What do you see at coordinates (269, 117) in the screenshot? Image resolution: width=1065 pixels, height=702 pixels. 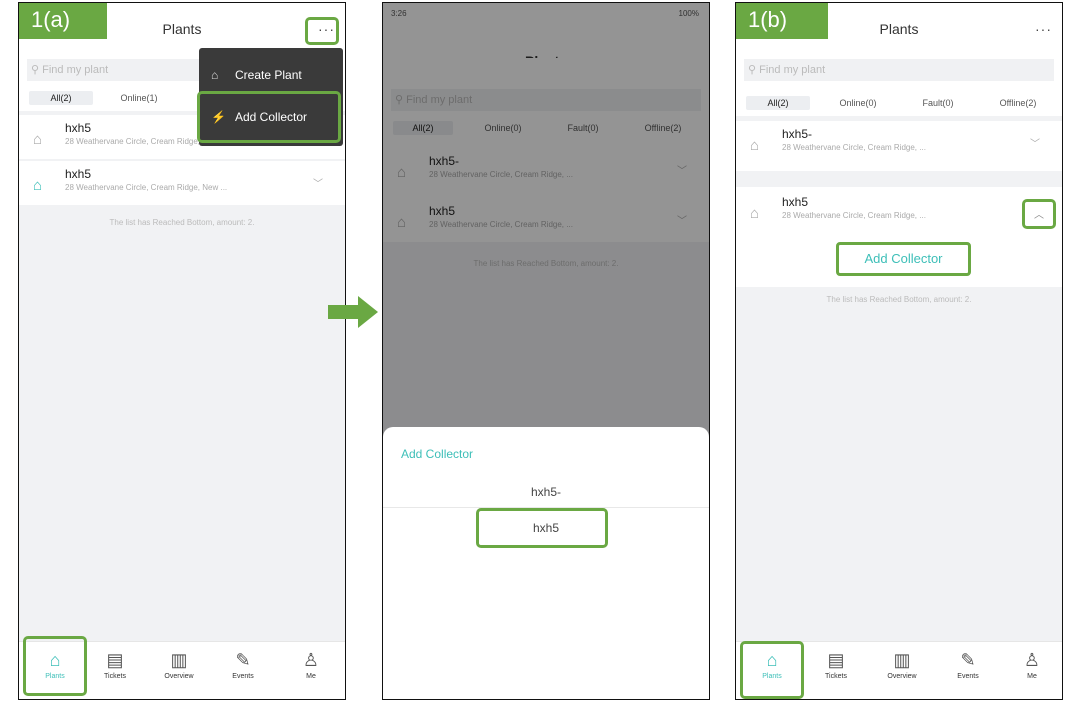 I see `highlight-add-collector` at bounding box center [269, 117].